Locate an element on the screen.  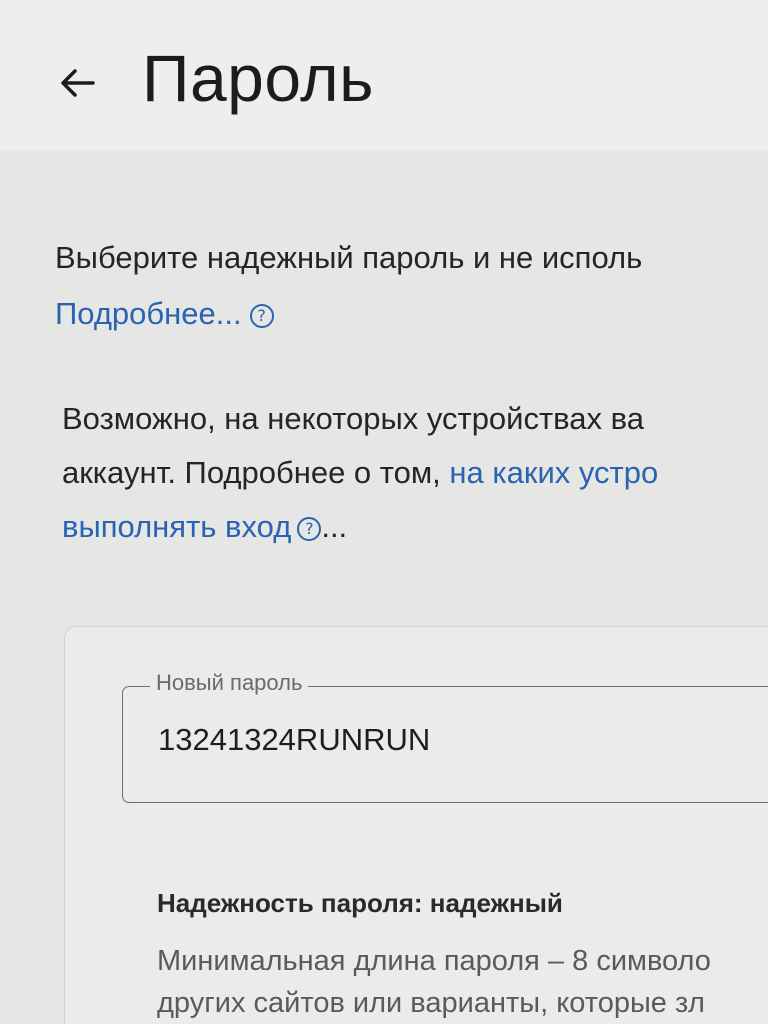
requirements-line2: других сайтов или варианты, которые зл is located at coordinates (431, 1003).